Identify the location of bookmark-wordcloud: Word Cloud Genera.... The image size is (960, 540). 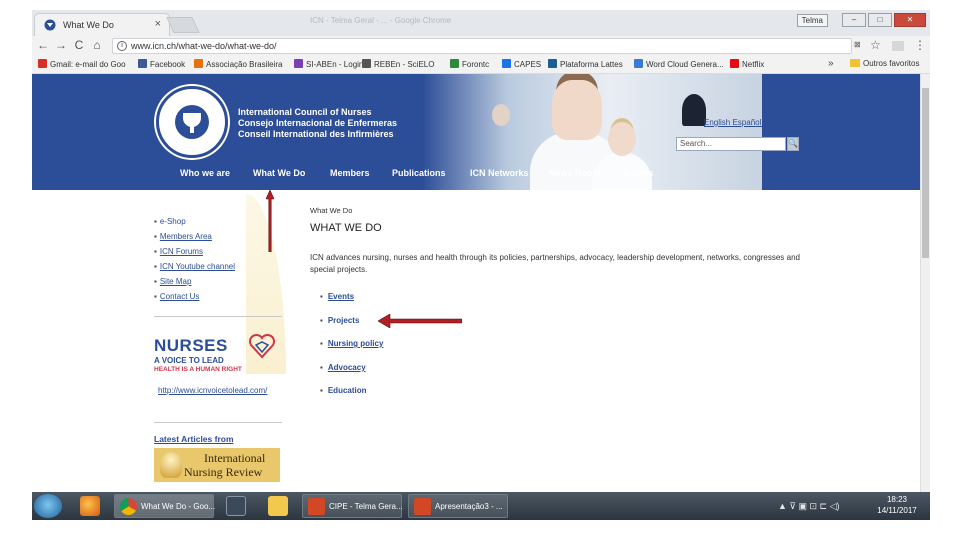
(679, 64).